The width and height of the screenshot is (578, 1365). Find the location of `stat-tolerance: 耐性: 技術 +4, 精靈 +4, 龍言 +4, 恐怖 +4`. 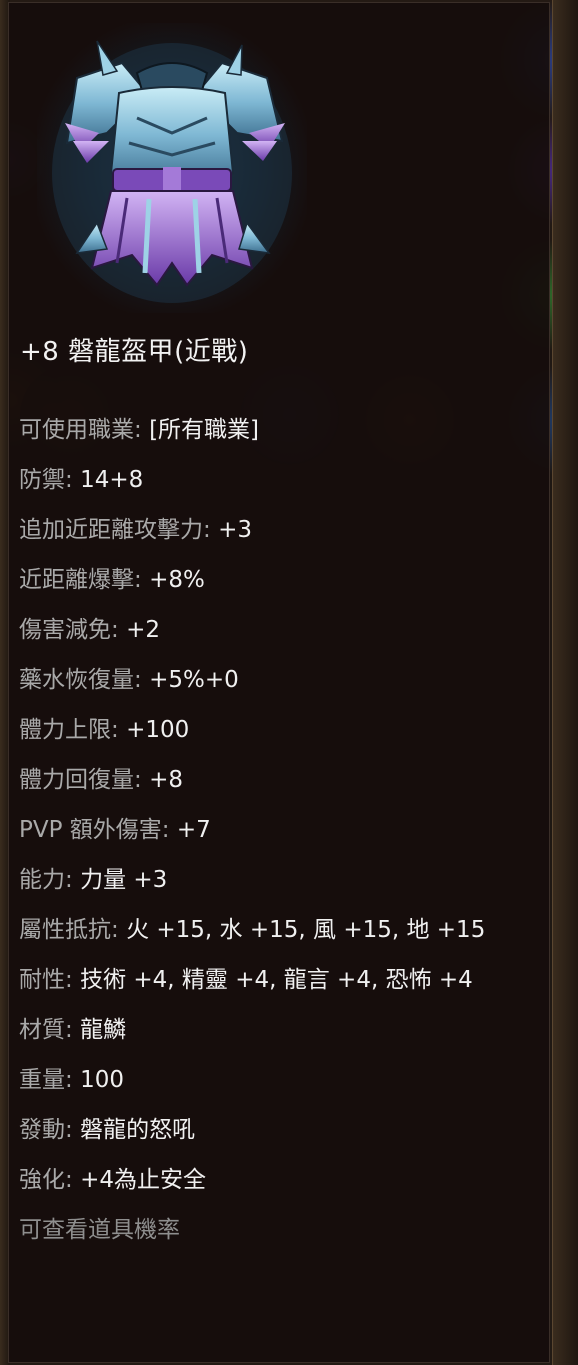

stat-tolerance: 耐性: 技術 +4, 精靈 +4, 龍言 +4, 恐怖 +4 is located at coordinates (283, 980).